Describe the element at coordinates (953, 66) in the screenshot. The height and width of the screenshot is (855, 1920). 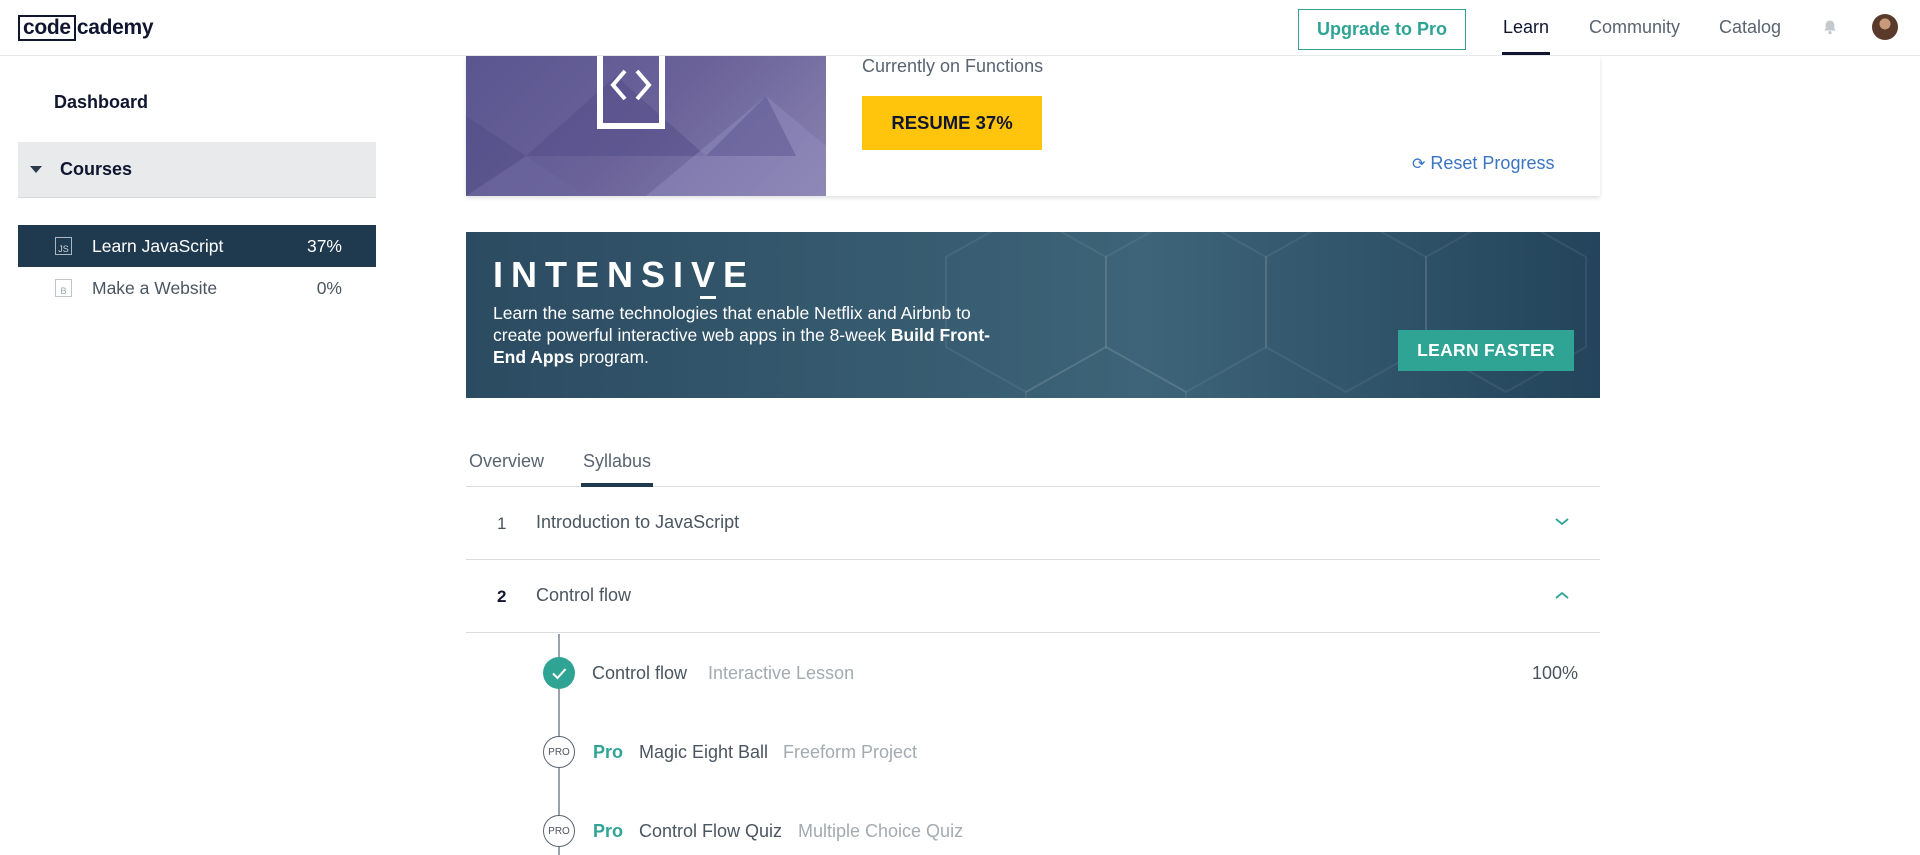
I see `current-lesson-text: Currently on Functions` at that location.